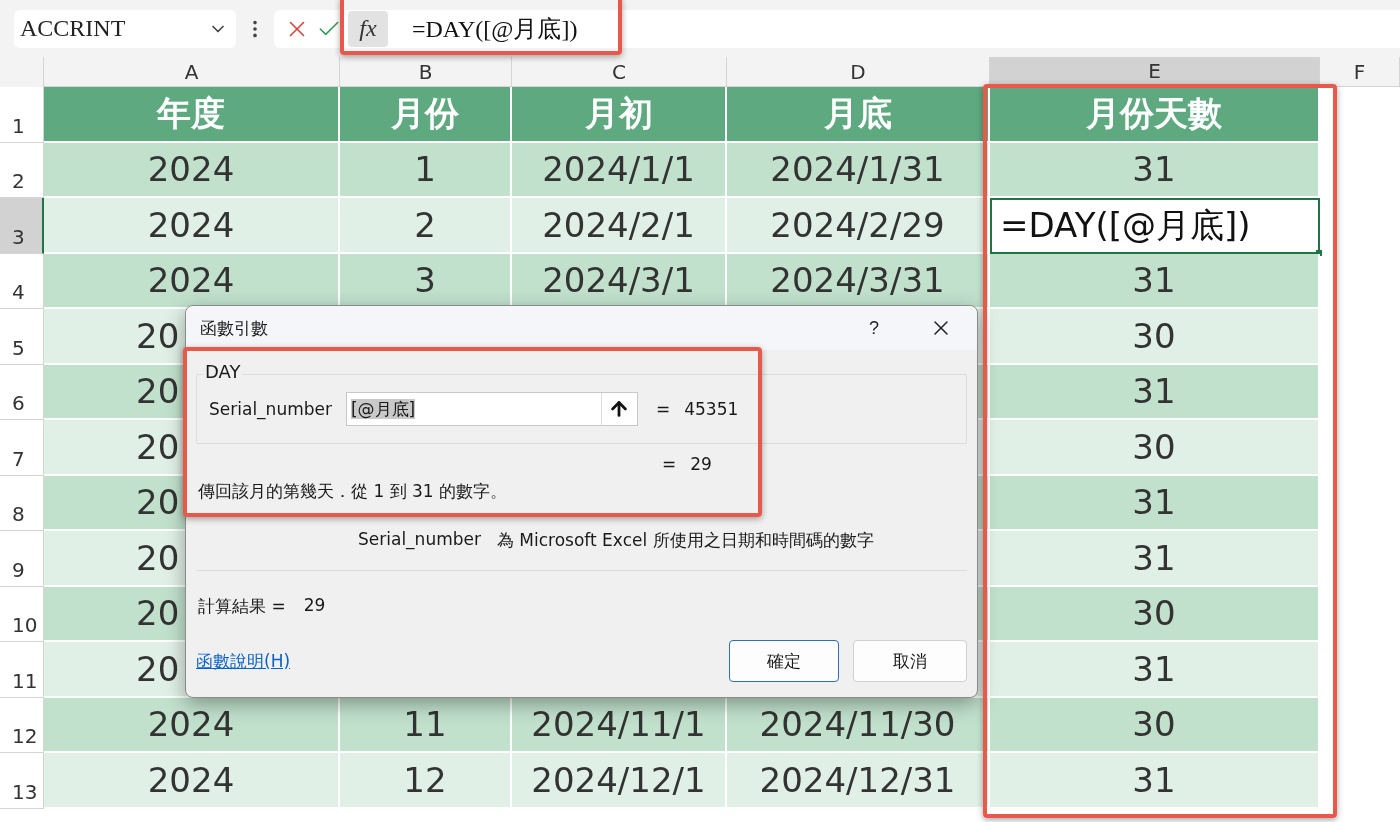 The width and height of the screenshot is (1400, 822). What do you see at coordinates (619, 170) in the screenshot?
I see `table-cell: 2024/1/1` at bounding box center [619, 170].